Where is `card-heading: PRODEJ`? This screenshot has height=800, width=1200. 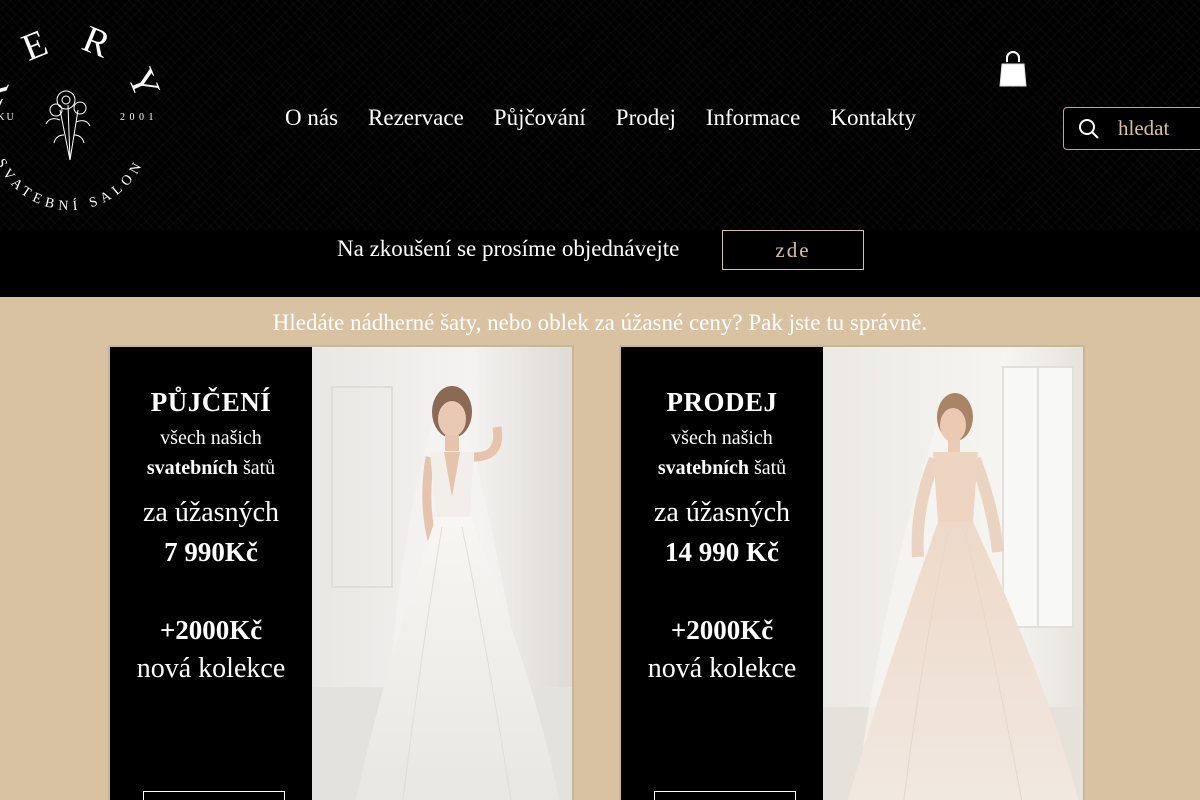 card-heading: PRODEJ is located at coordinates (722, 402).